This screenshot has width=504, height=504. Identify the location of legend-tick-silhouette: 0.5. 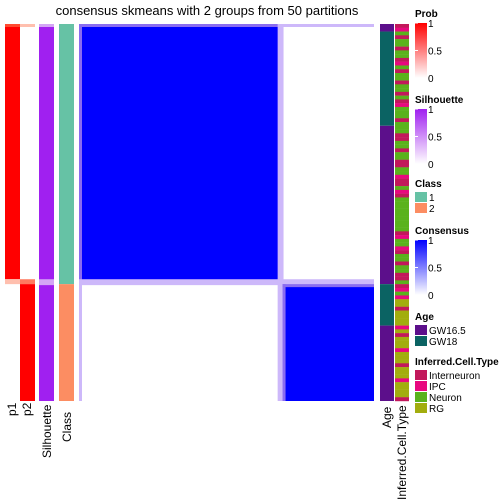
(435, 138).